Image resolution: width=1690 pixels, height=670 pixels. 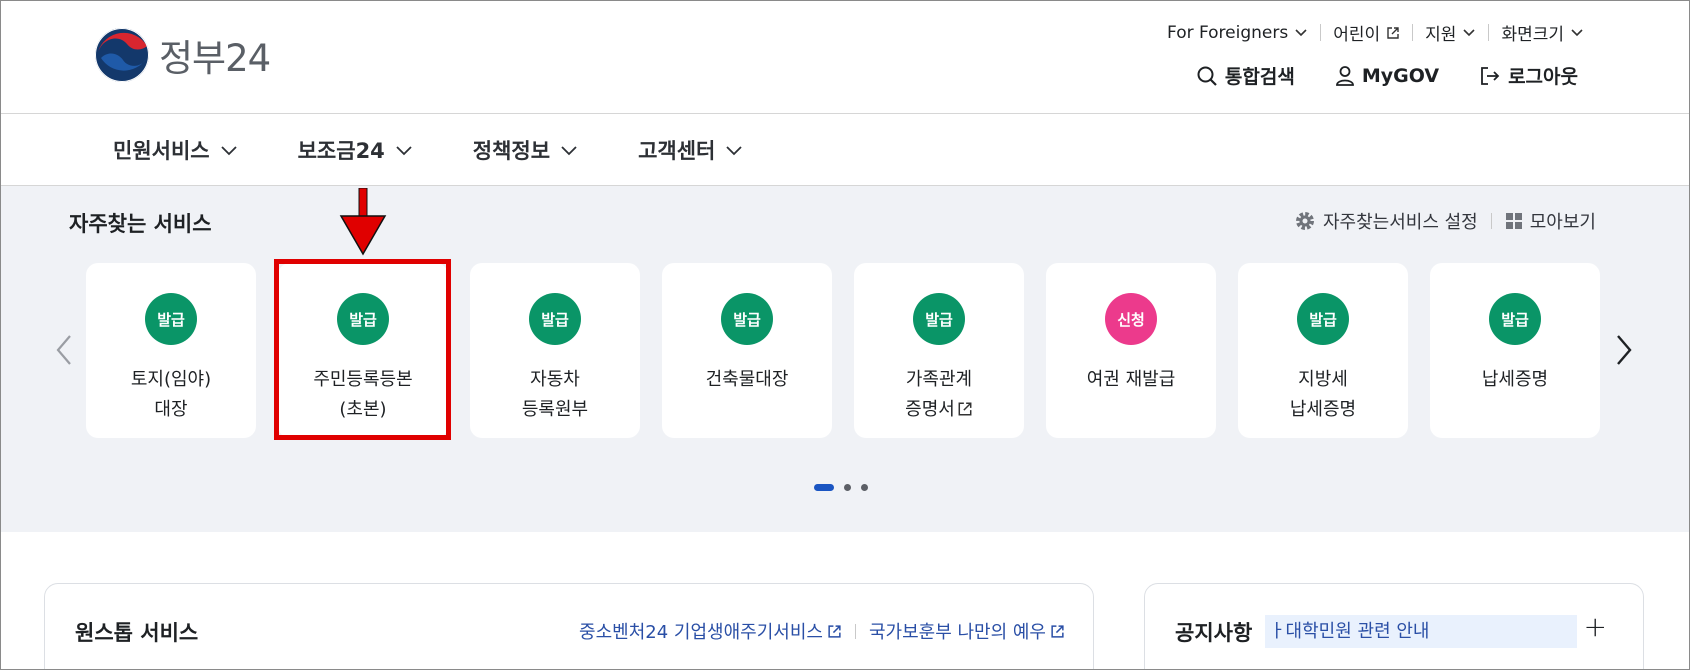 I want to click on for-foreigners-menu: For Foreigners, so click(x=1237, y=33).